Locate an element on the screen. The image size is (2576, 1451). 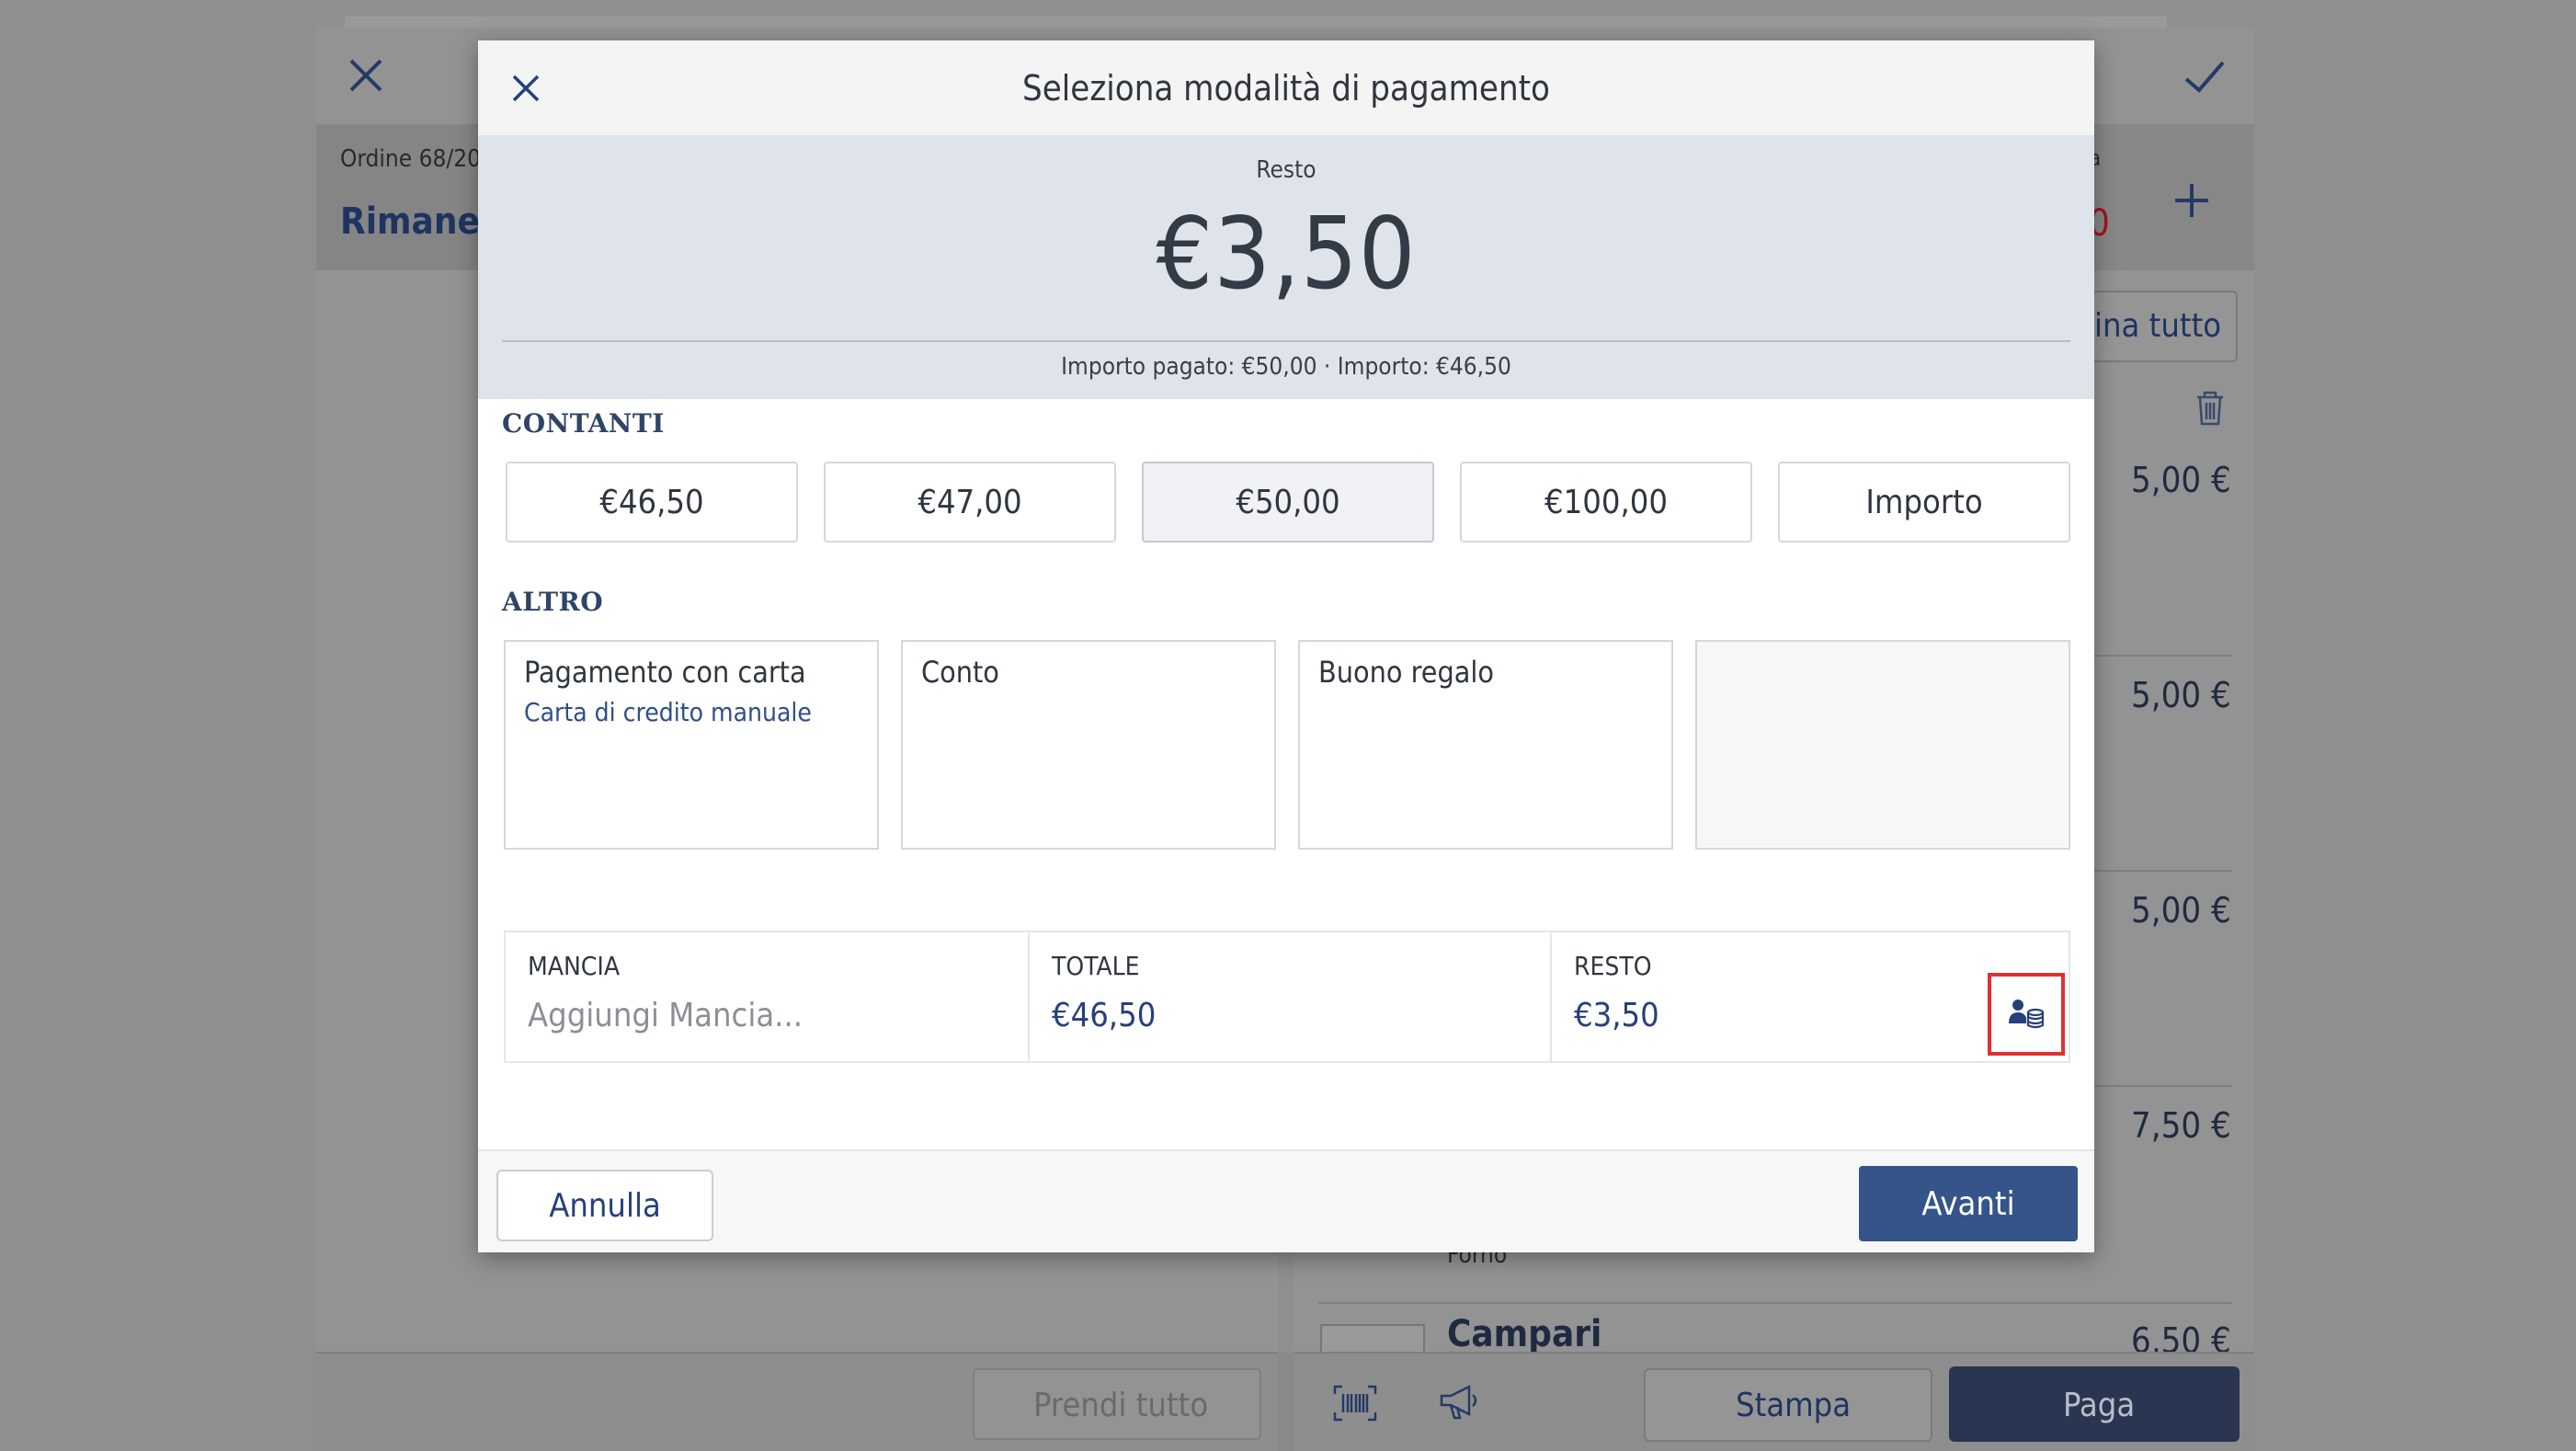
summary-divider is located at coordinates (1286, 341).